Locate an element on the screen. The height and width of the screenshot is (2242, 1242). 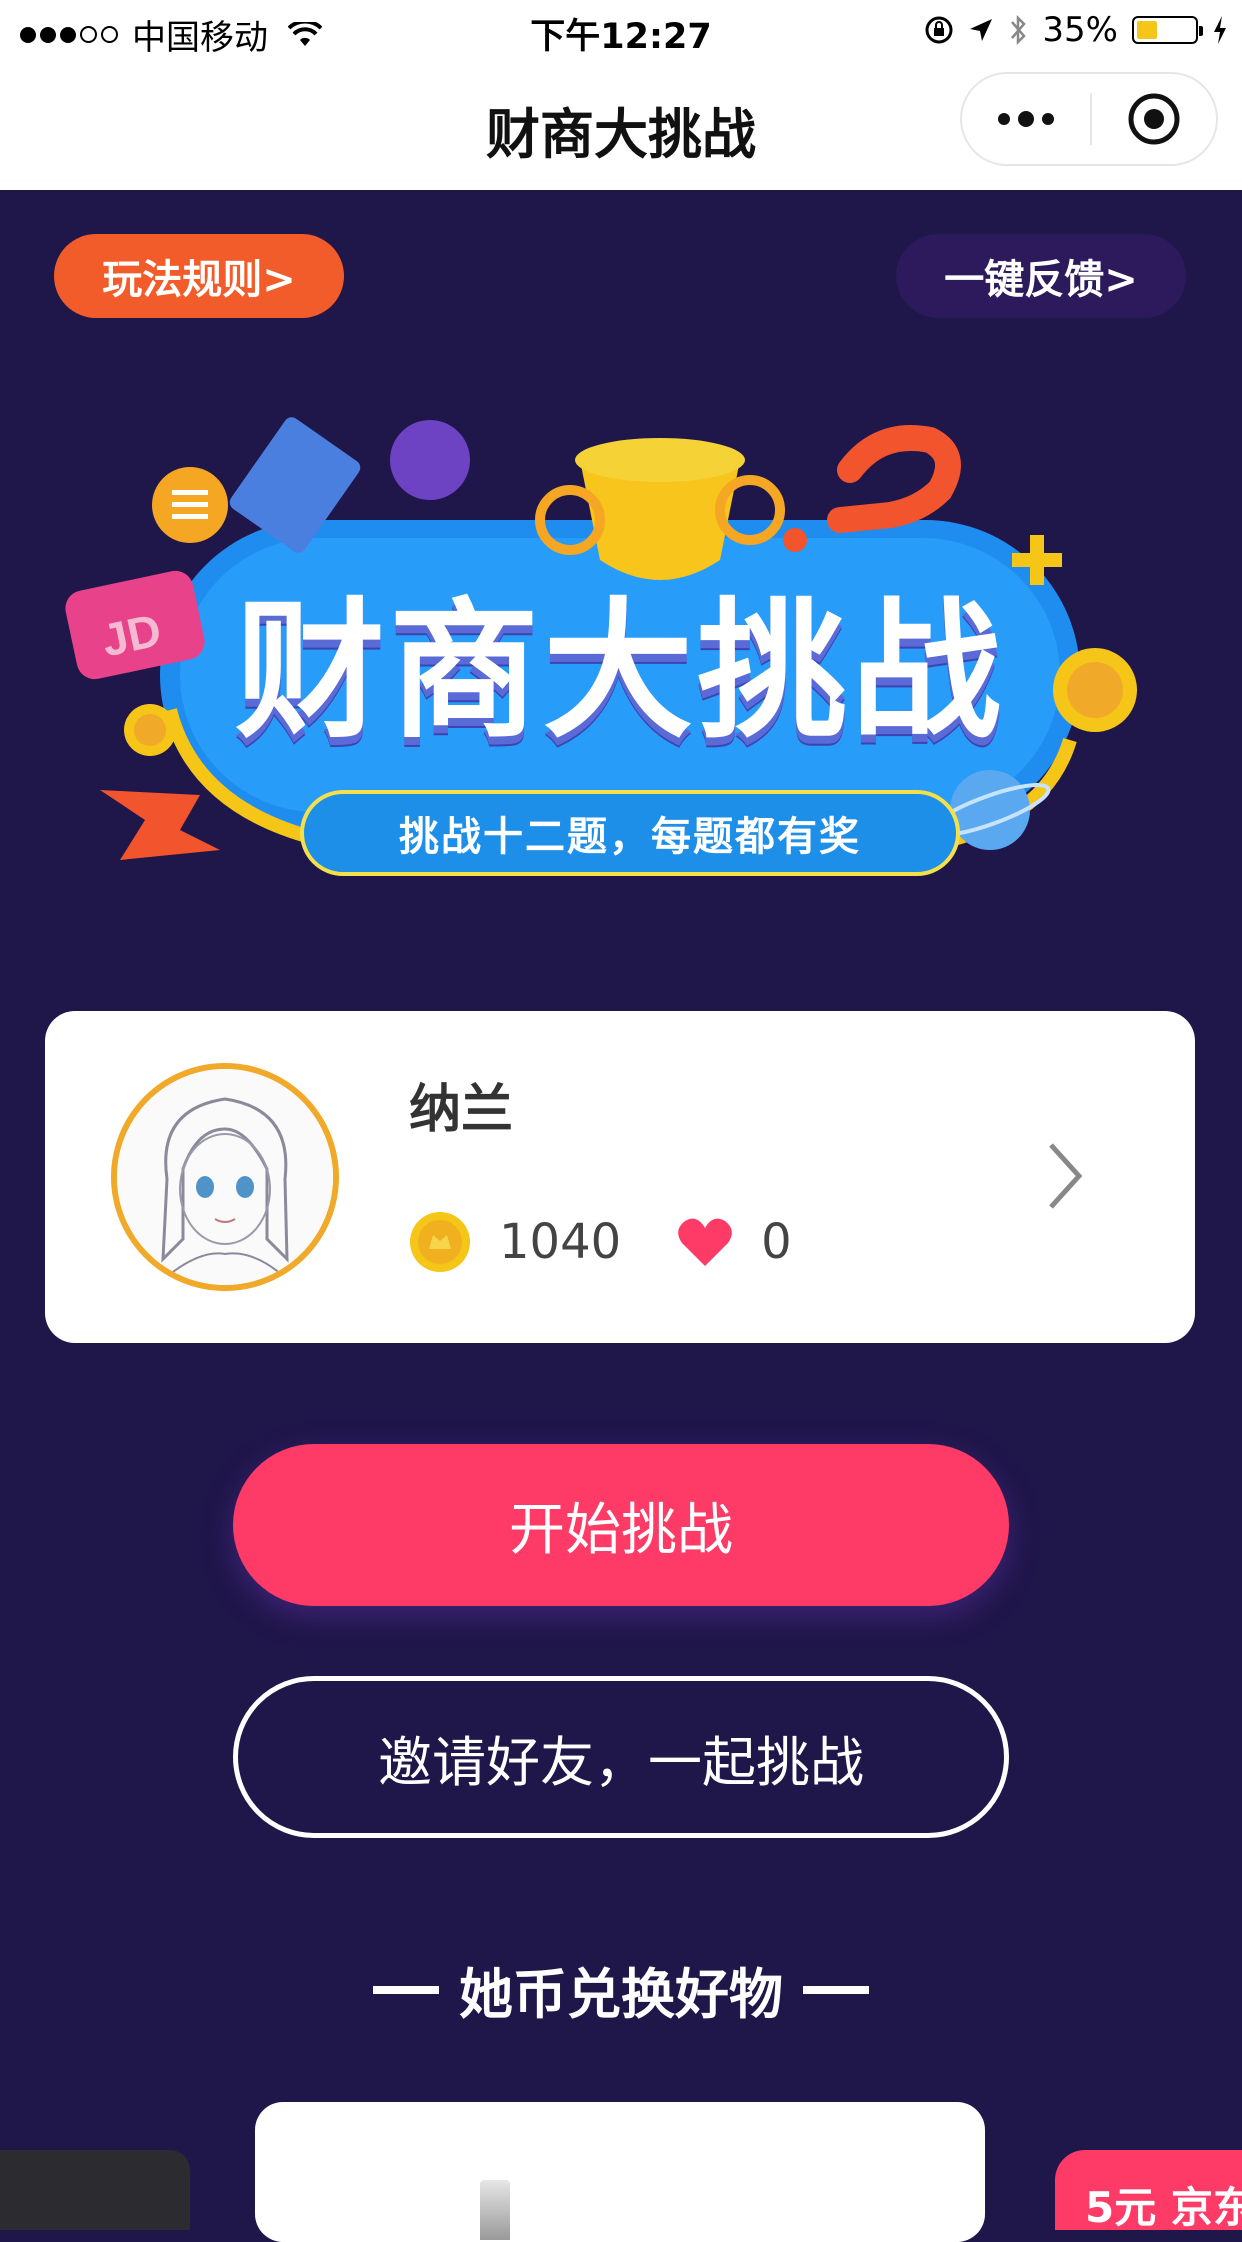
profile-card: 纳兰 1040 0 is located at coordinates (620, 1177).